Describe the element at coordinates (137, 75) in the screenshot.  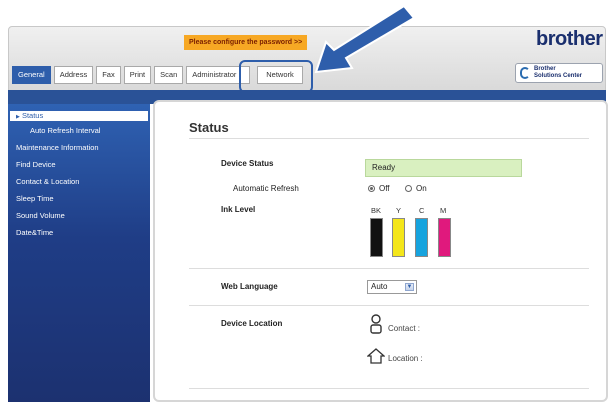
I see `tab-print: Print` at that location.